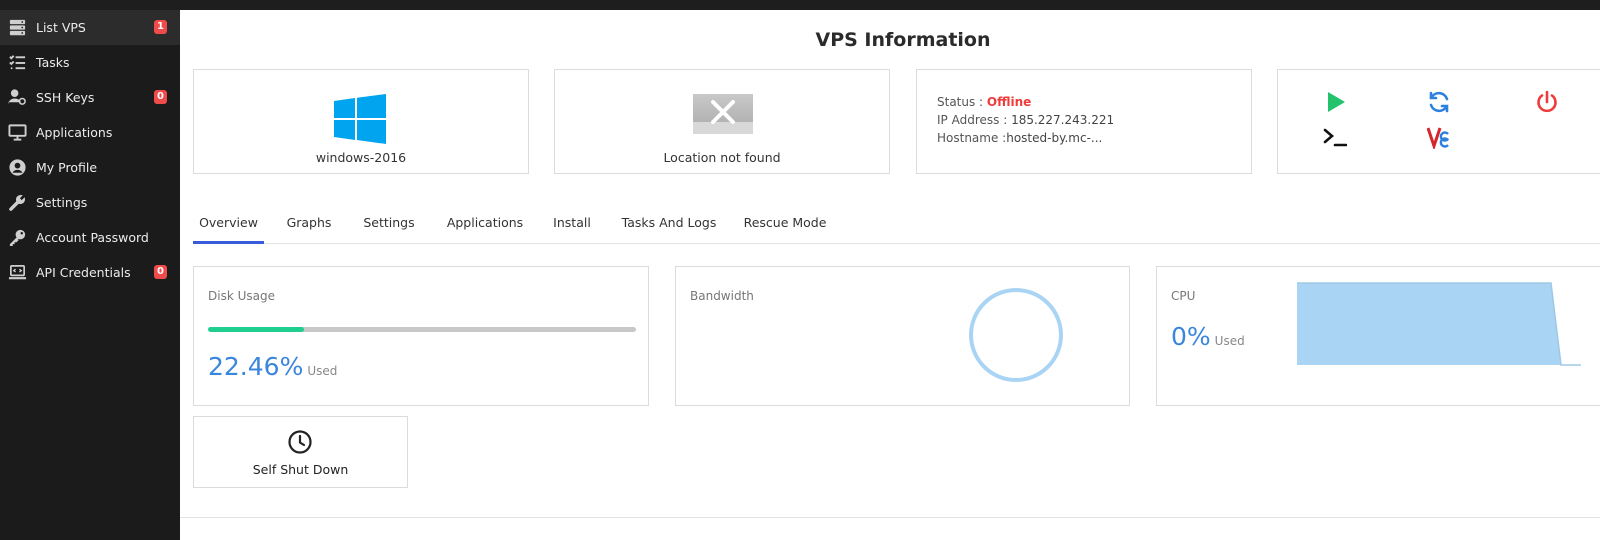 The width and height of the screenshot is (1600, 540). I want to click on disk-usage-value: 22.46%, so click(256, 366).